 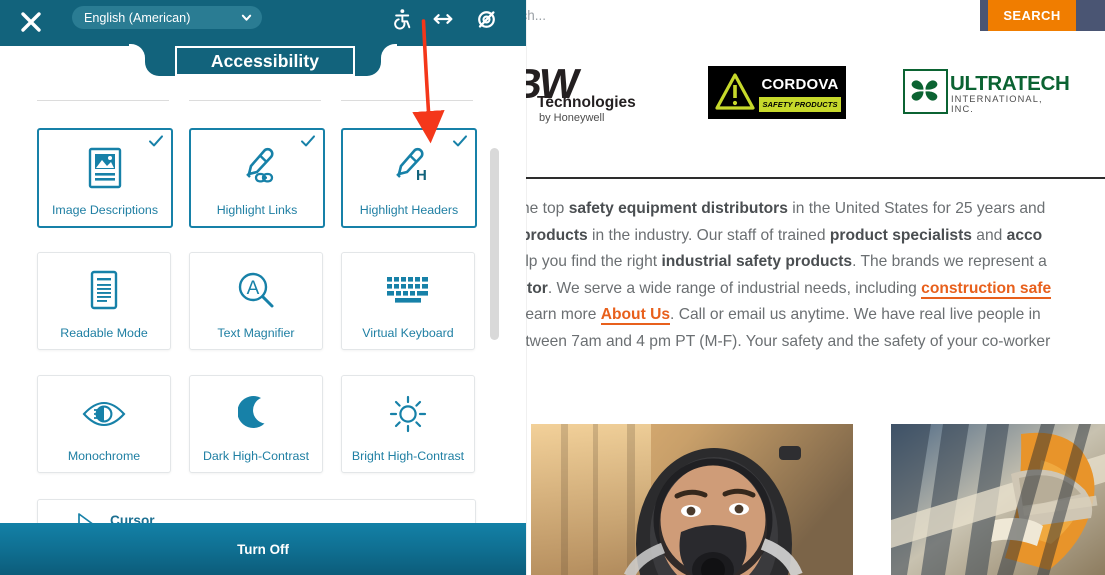 What do you see at coordinates (408, 291) in the screenshot?
I see `virtual-keyboard-icon` at bounding box center [408, 291].